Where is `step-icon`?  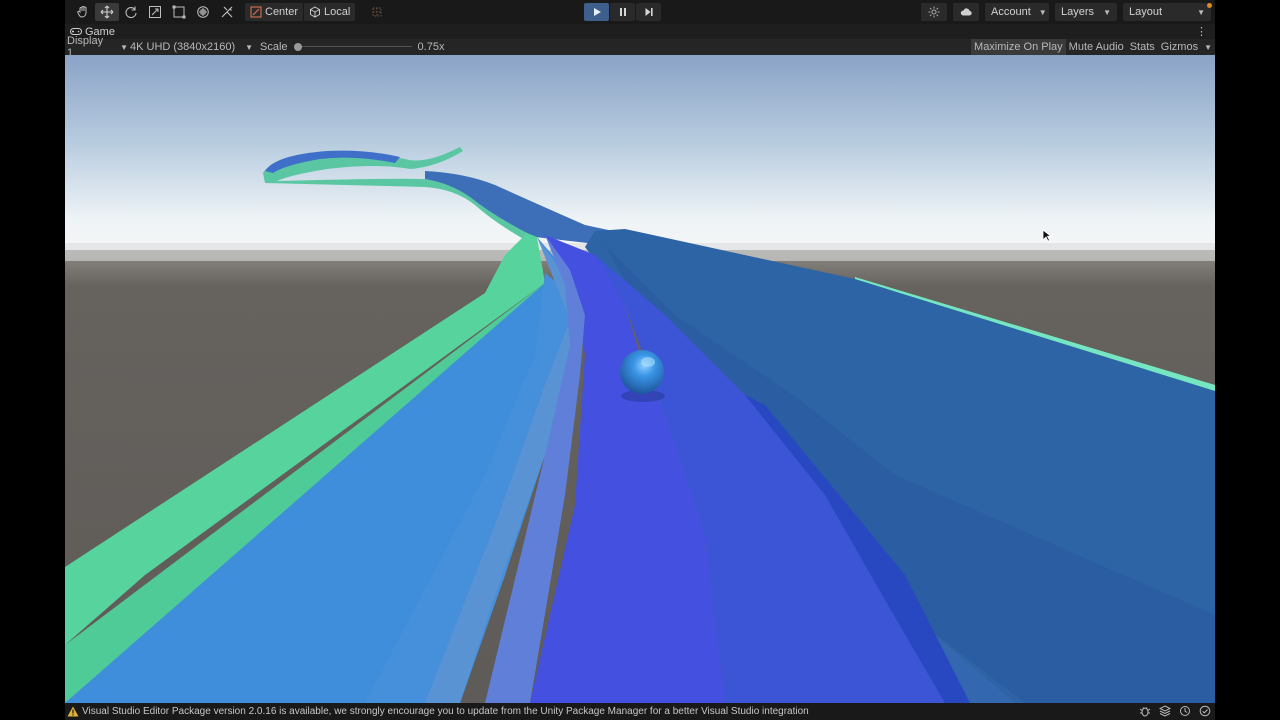
step-icon is located at coordinates (649, 12).